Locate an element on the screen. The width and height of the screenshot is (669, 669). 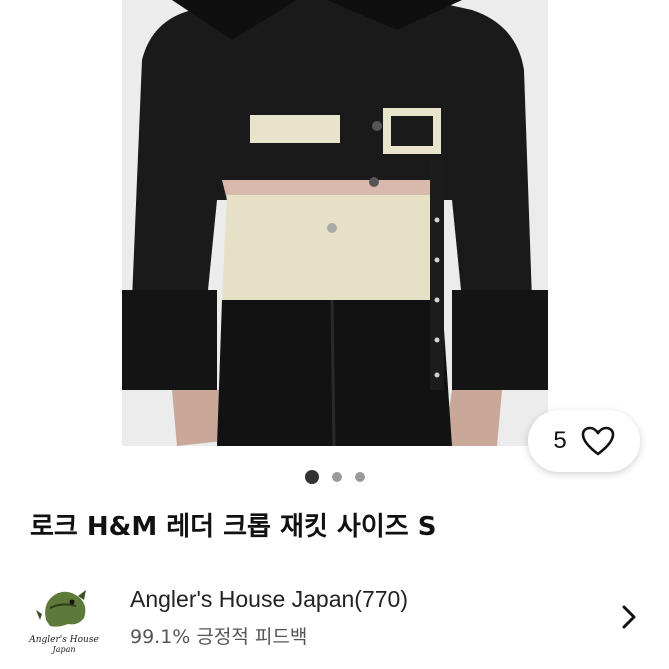
listing-title: 로크 H&M 레더 크롭 재킷 사이즈 S is located at coordinates (233, 527).